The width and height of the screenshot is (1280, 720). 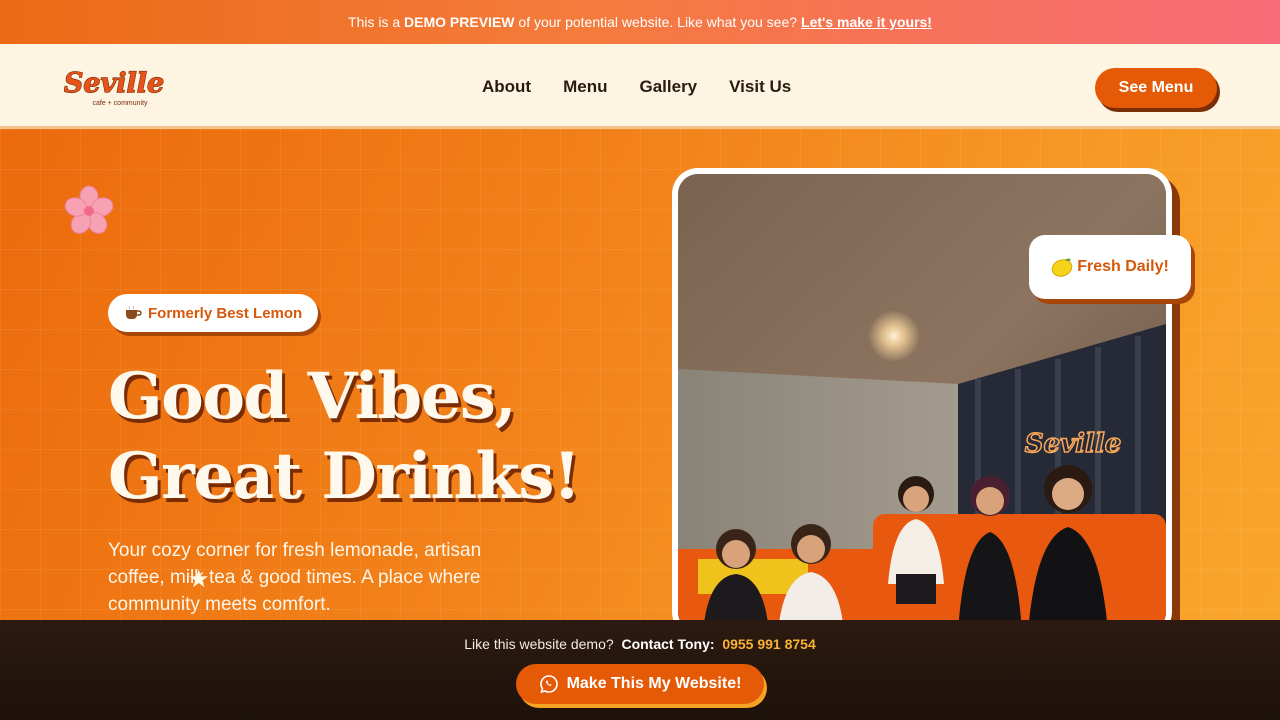 What do you see at coordinates (760, 87) in the screenshot?
I see `nav-link-visit-us: Visit Us` at bounding box center [760, 87].